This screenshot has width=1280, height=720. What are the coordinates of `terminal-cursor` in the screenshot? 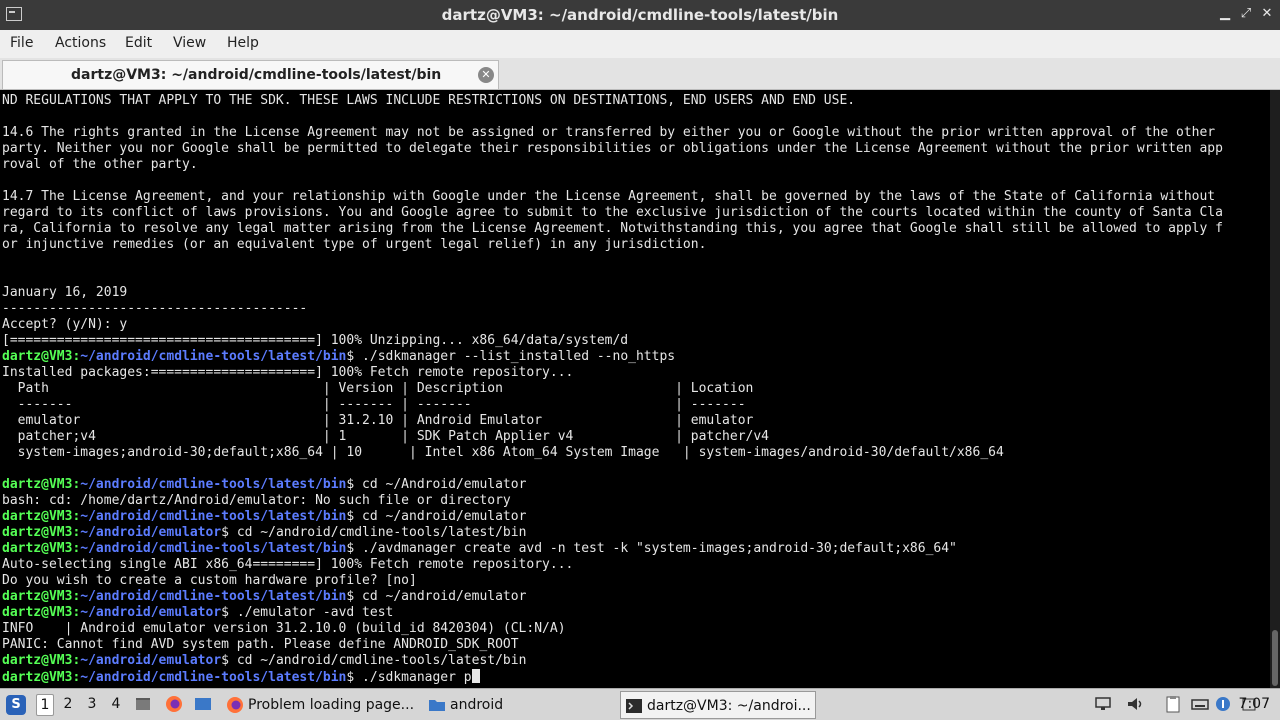 It's located at (475, 676).